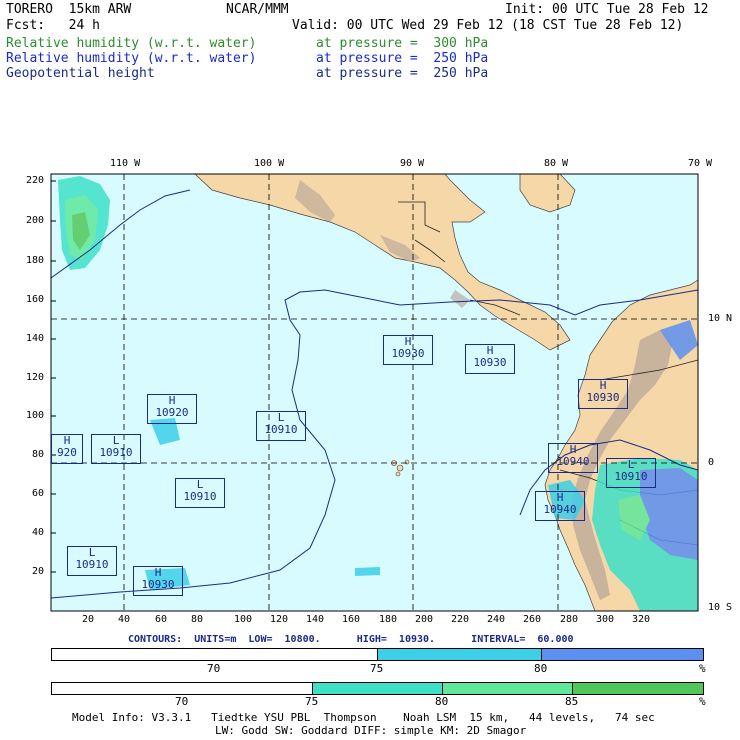  I want to click on x-tick: 60, so click(161, 619).